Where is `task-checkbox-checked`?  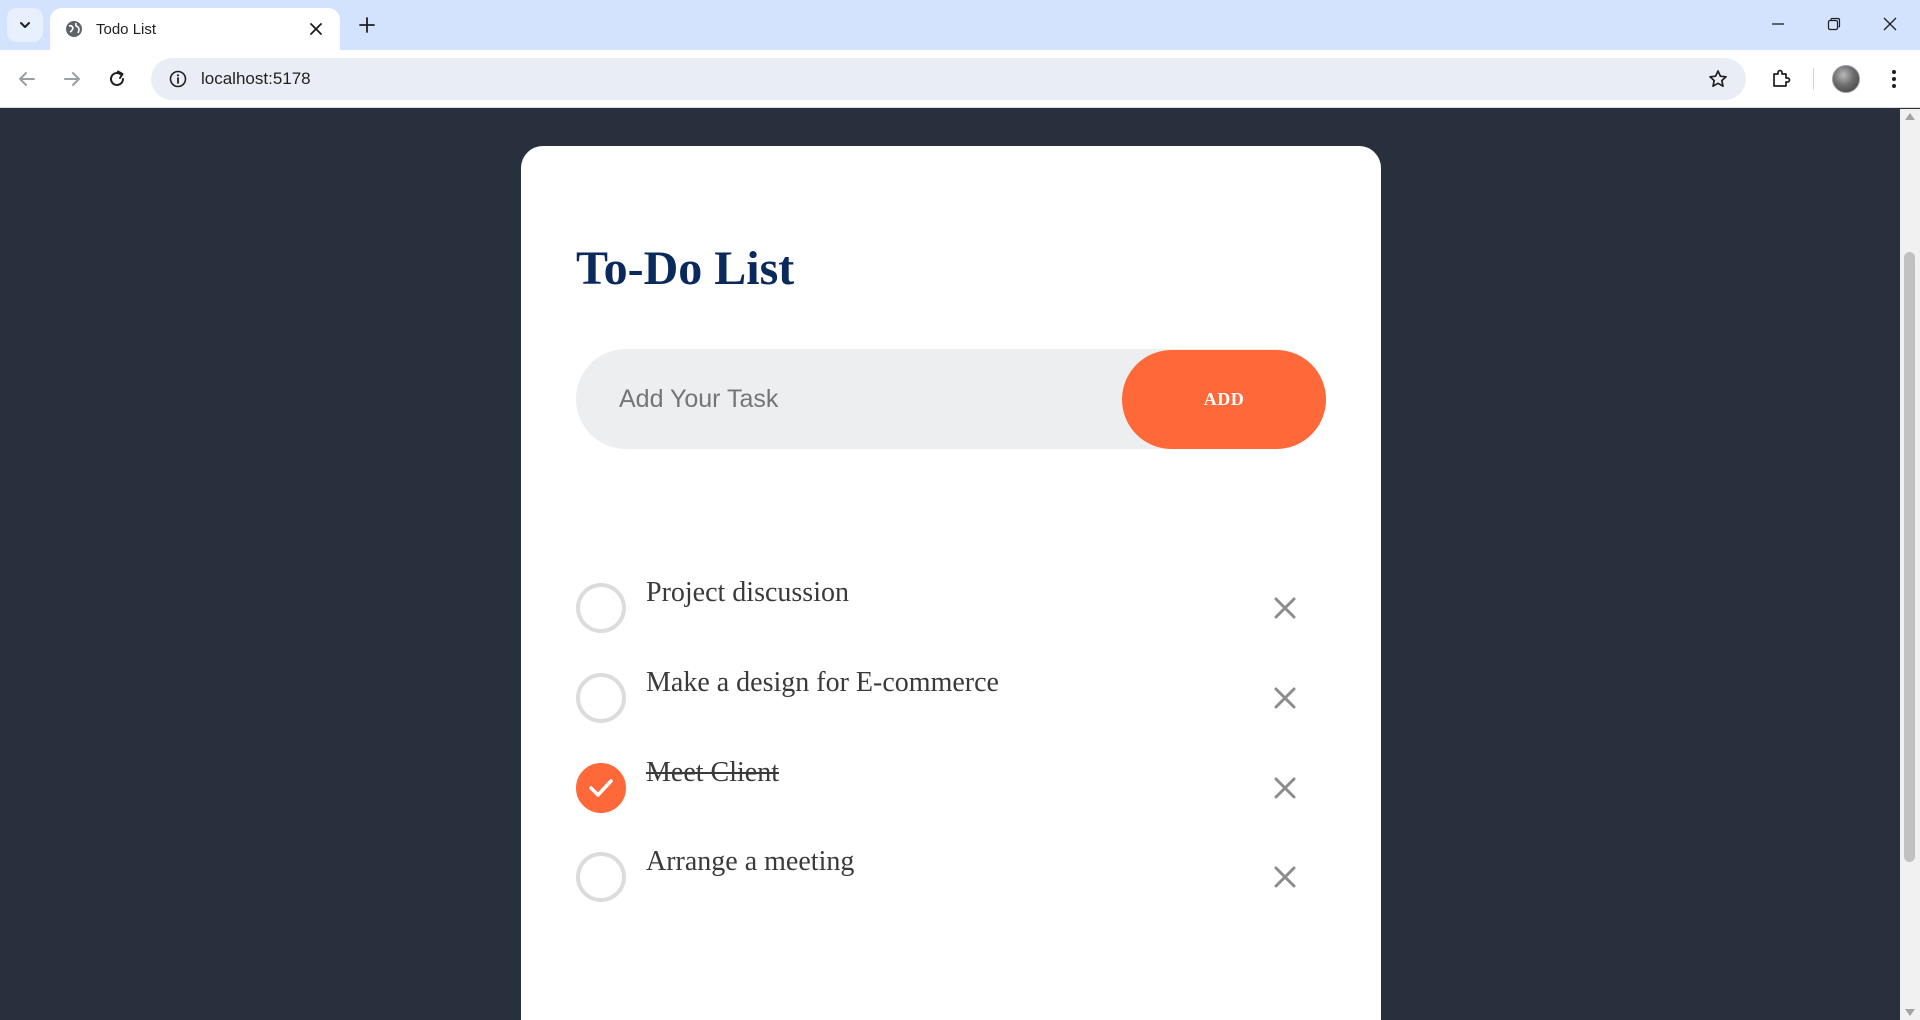
task-checkbox-checked is located at coordinates (601, 788).